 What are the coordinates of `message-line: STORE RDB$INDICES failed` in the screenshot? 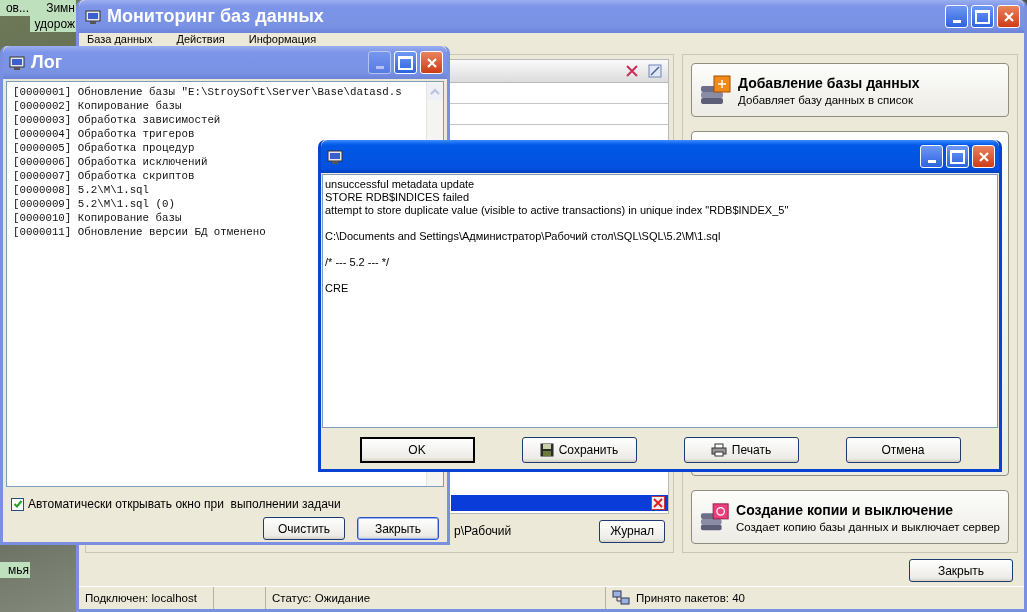 It's located at (398, 197).